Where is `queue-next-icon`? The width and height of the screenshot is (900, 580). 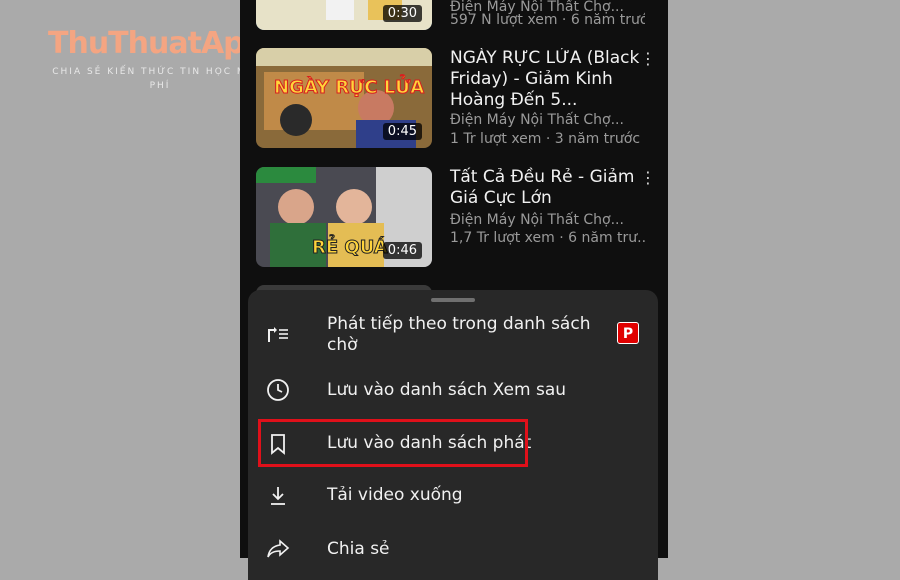 queue-next-icon is located at coordinates (278, 334).